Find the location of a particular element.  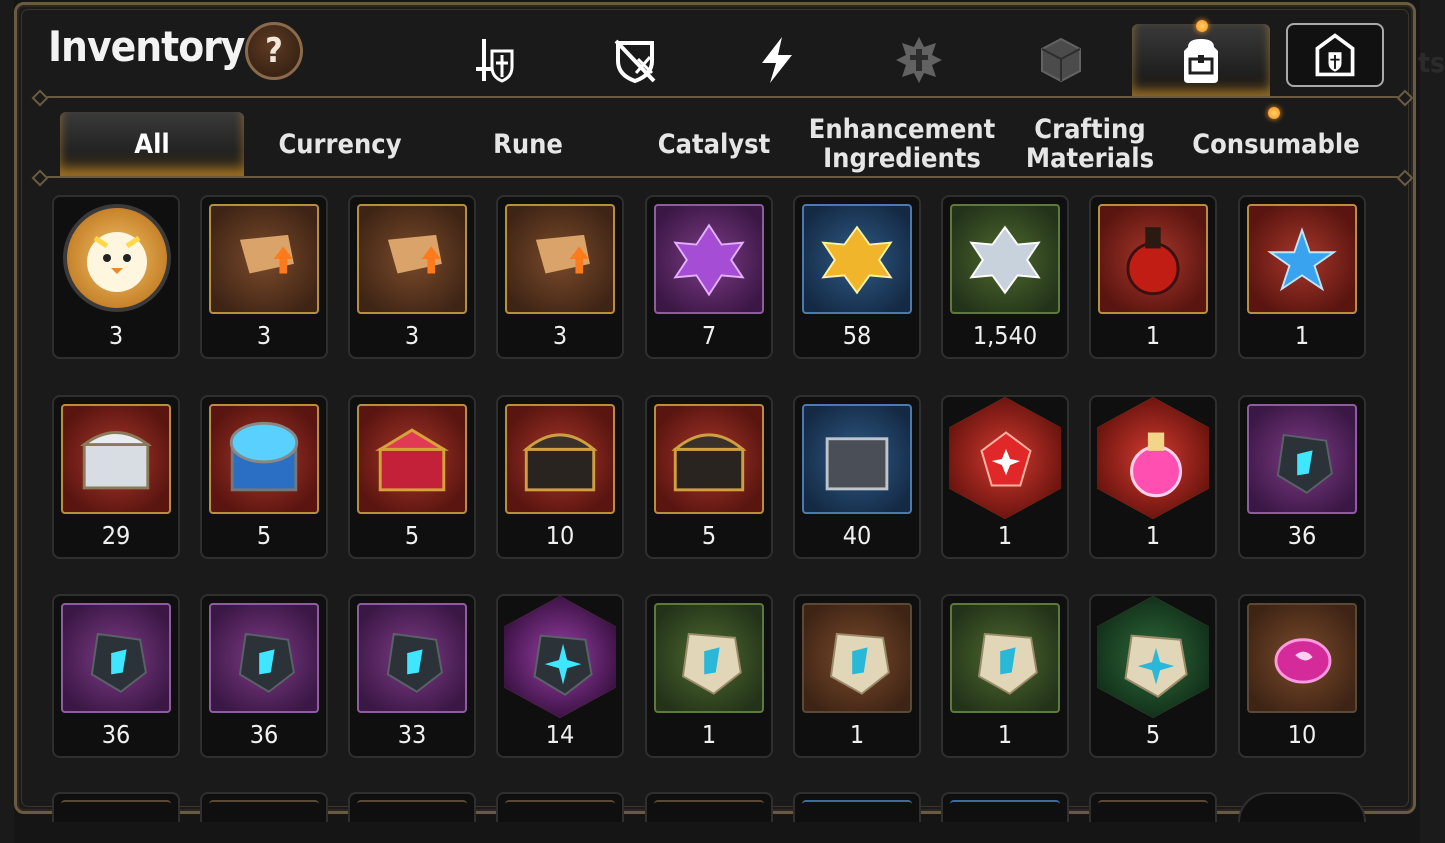

tabs-divider is located at coordinates (722, 177).